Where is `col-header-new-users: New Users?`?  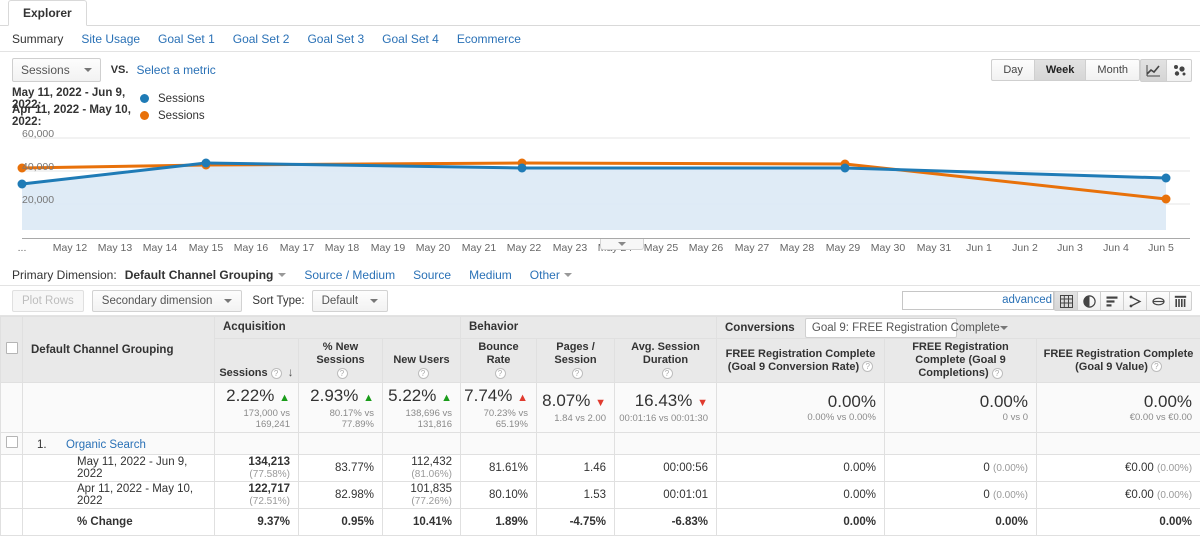 col-header-new-users: New Users? is located at coordinates (421, 360).